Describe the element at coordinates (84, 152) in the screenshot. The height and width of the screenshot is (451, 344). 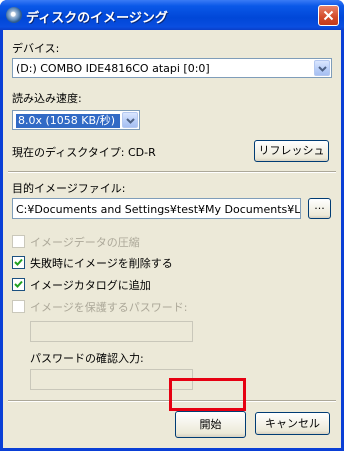
I see `disc-type-text: 現在のディスクタイプ: CD-R` at that location.